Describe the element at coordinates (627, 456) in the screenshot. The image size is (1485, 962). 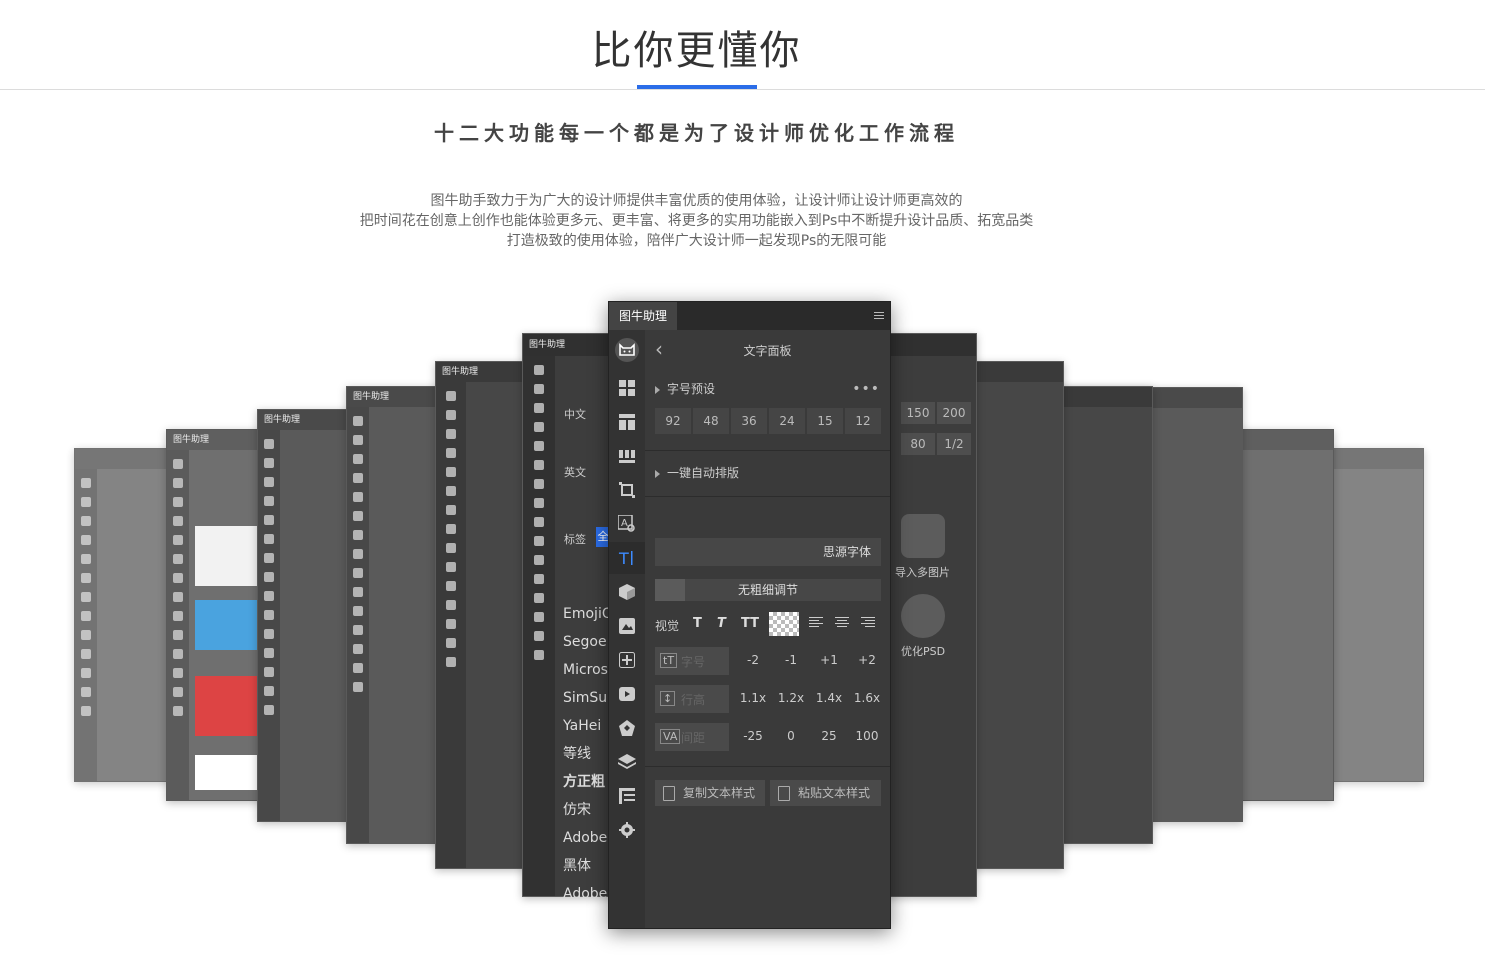
I see `columns-icon` at that location.